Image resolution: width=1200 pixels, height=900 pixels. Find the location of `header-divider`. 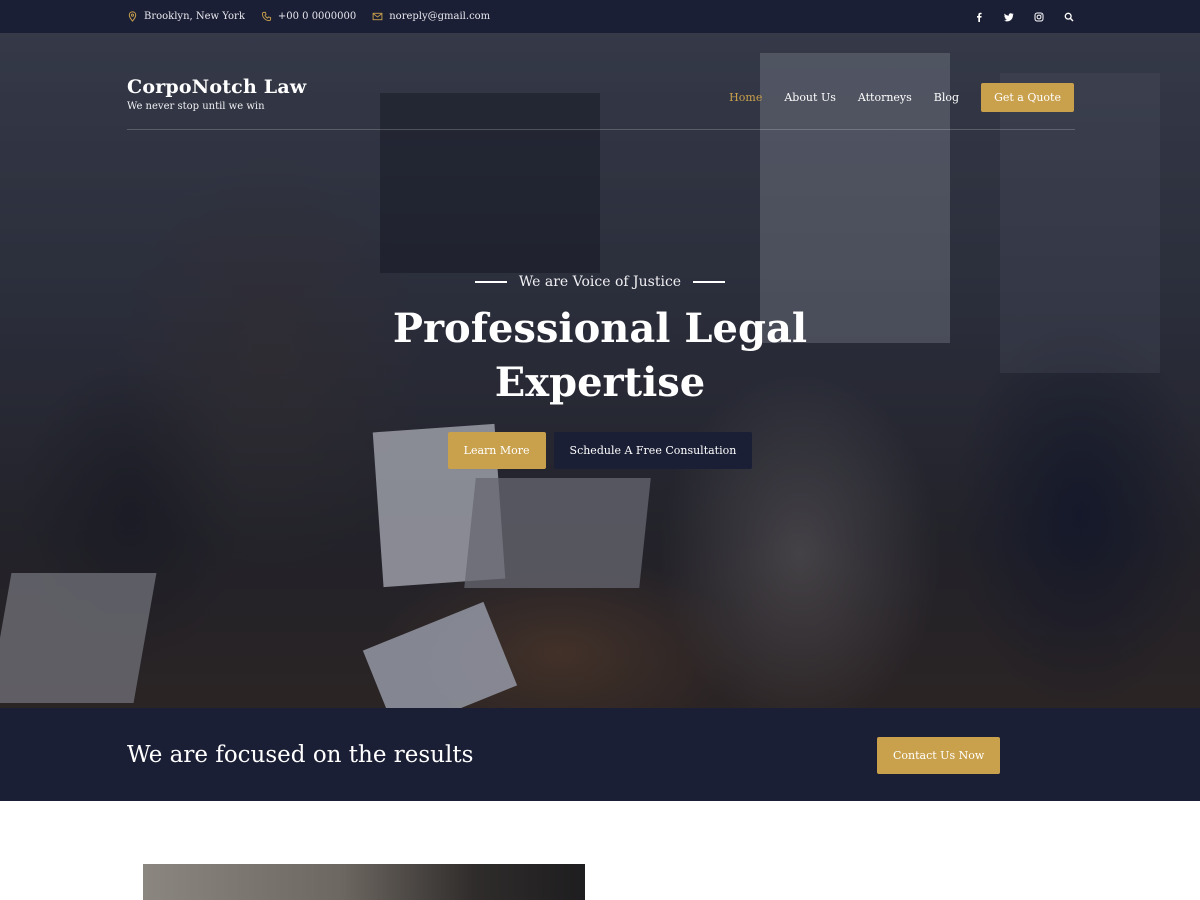

header-divider is located at coordinates (601, 129).